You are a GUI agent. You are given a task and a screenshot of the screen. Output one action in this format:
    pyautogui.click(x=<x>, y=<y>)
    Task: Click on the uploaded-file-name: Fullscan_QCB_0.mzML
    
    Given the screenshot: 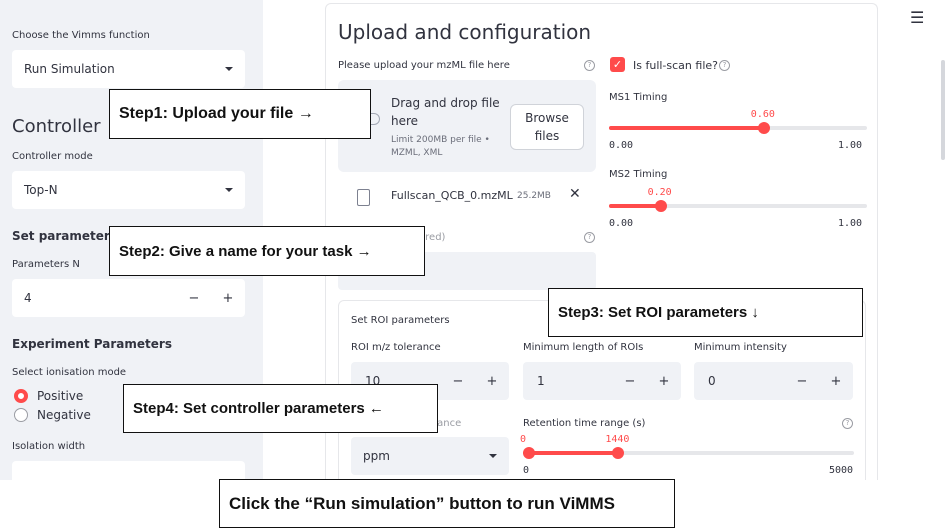 What is the action you would take?
    pyautogui.click(x=452, y=195)
    